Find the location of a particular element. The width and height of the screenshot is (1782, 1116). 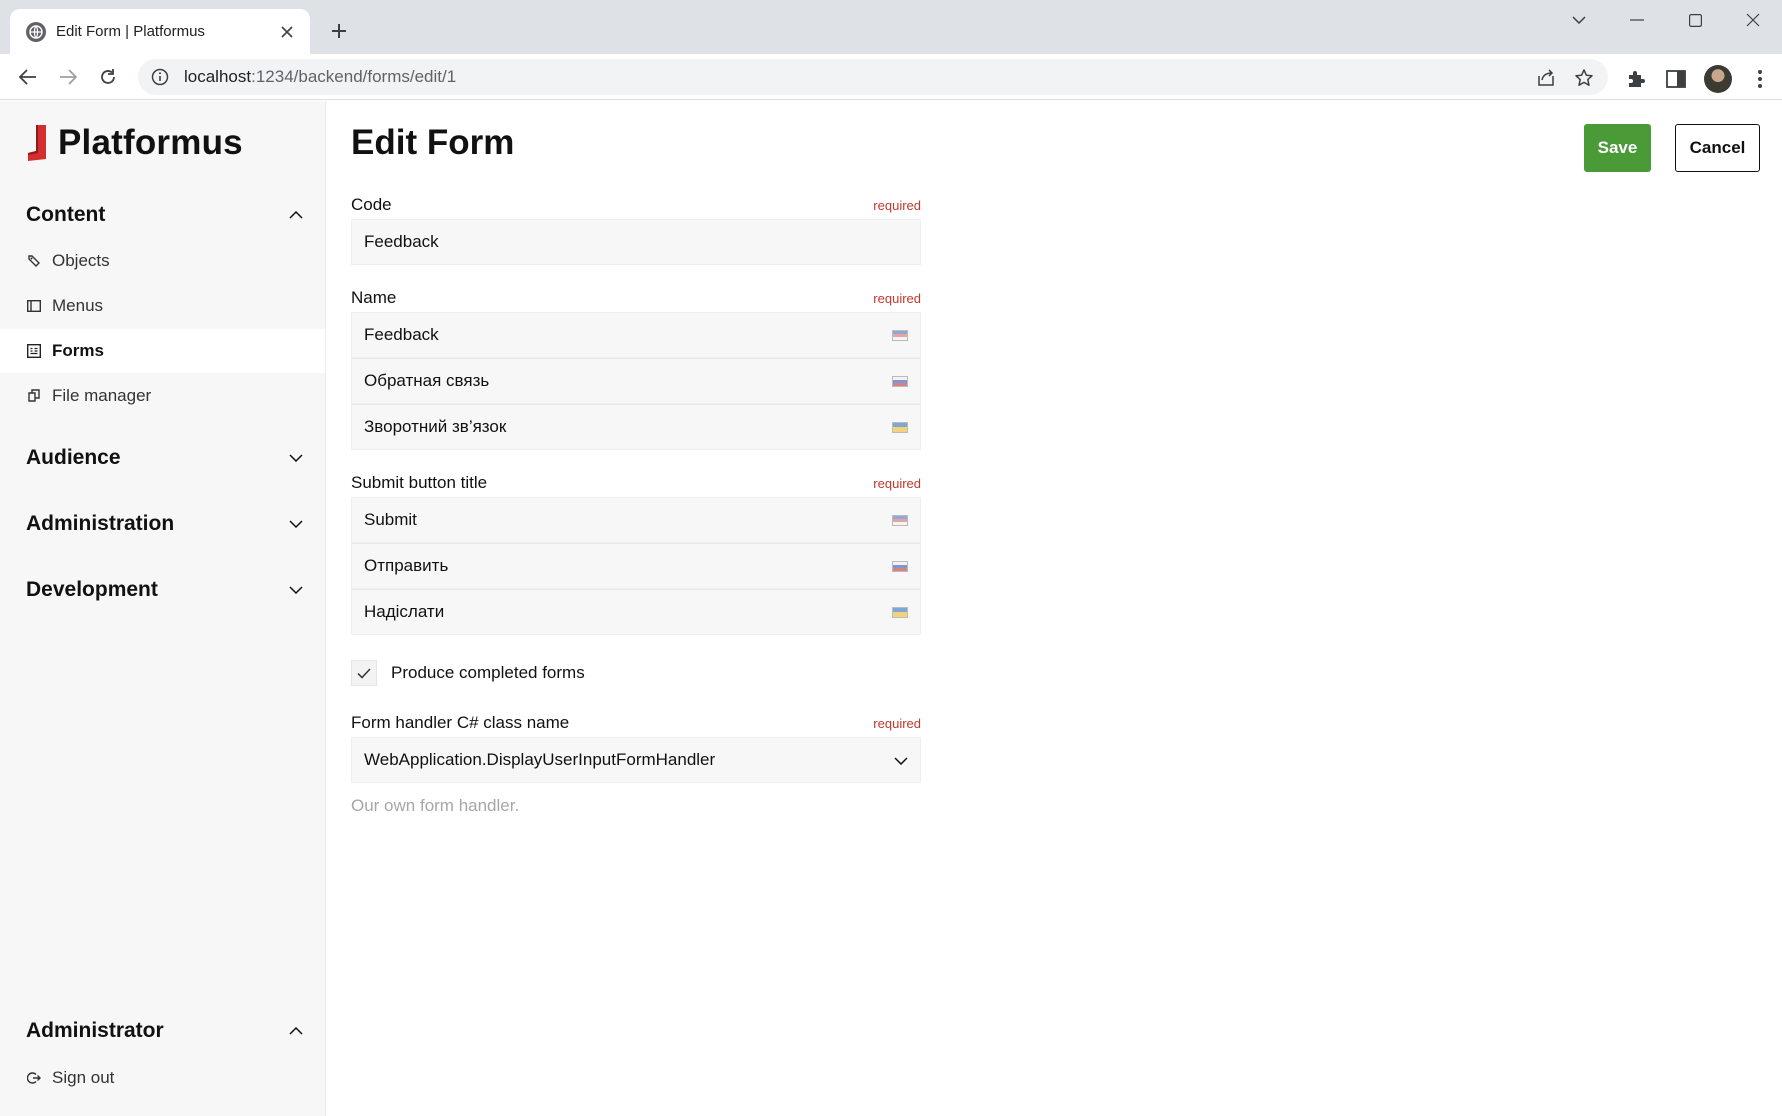

tab-title: Edit Form | Platformus is located at coordinates (130, 31).